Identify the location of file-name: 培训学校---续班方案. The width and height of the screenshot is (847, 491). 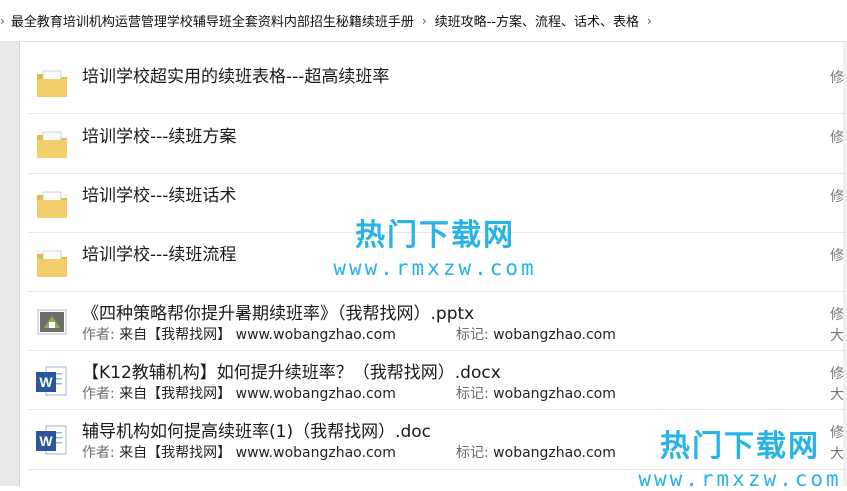
(159, 134).